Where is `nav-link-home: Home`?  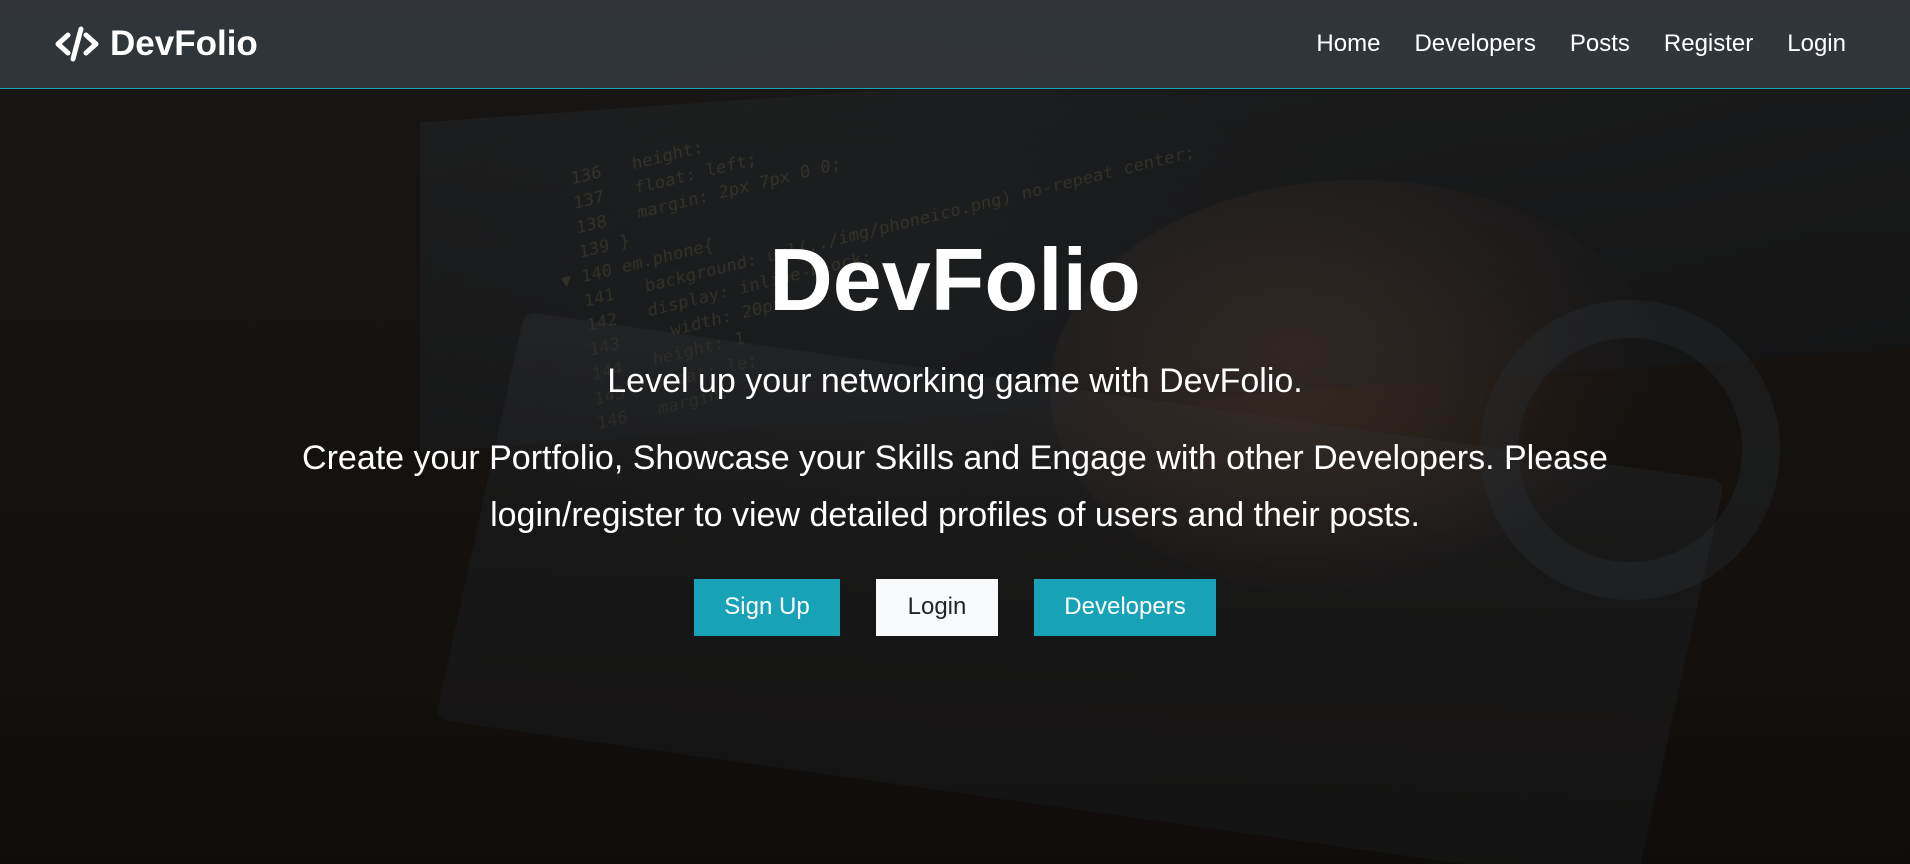 nav-link-home: Home is located at coordinates (1348, 44).